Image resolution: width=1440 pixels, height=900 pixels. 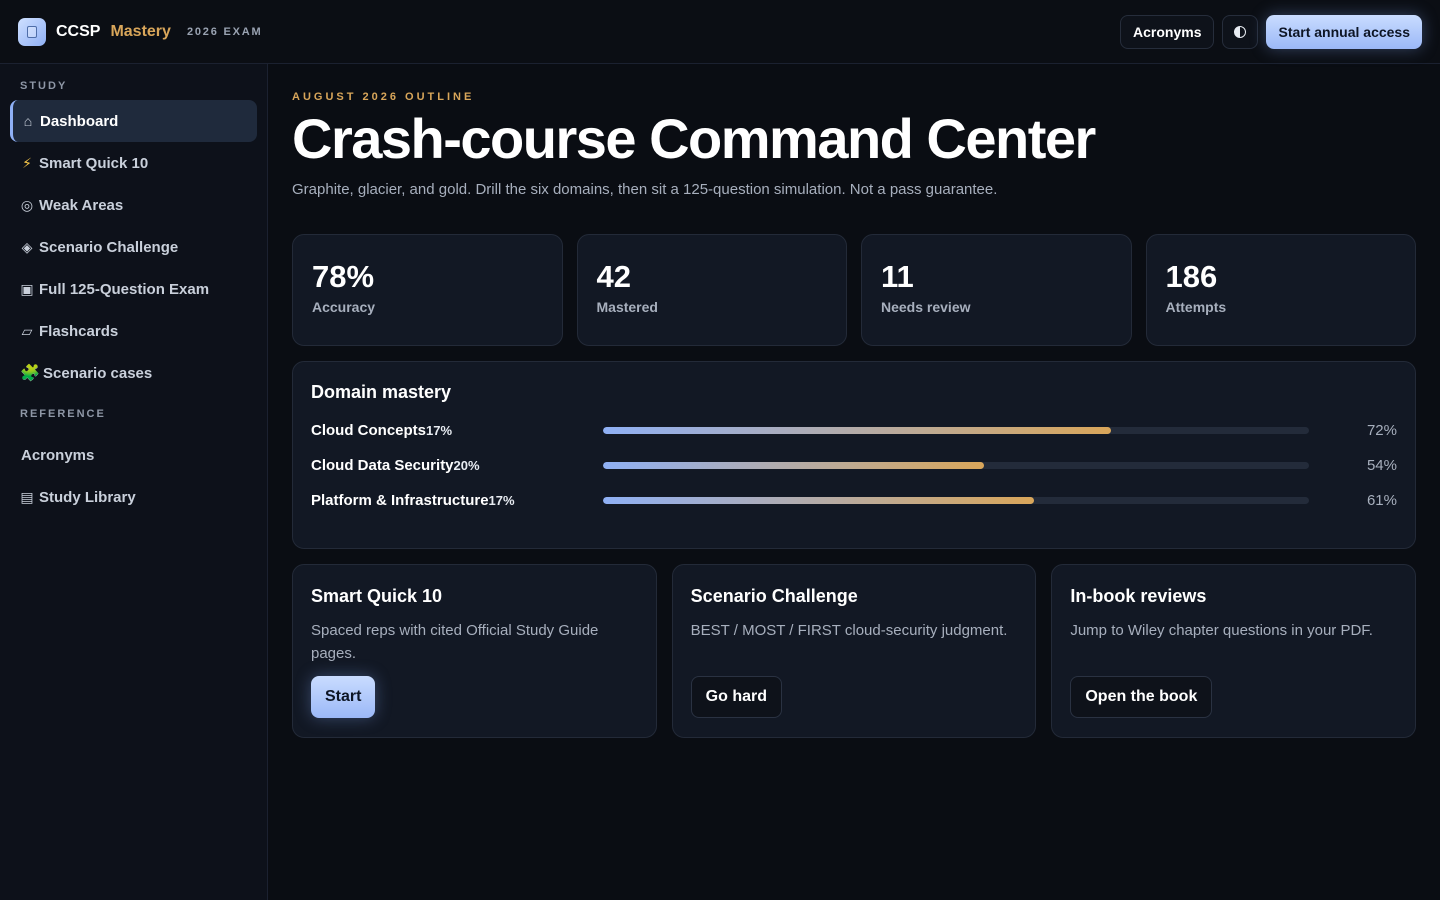 What do you see at coordinates (27, 246) in the screenshot?
I see `diamond-icon: ◈` at bounding box center [27, 246].